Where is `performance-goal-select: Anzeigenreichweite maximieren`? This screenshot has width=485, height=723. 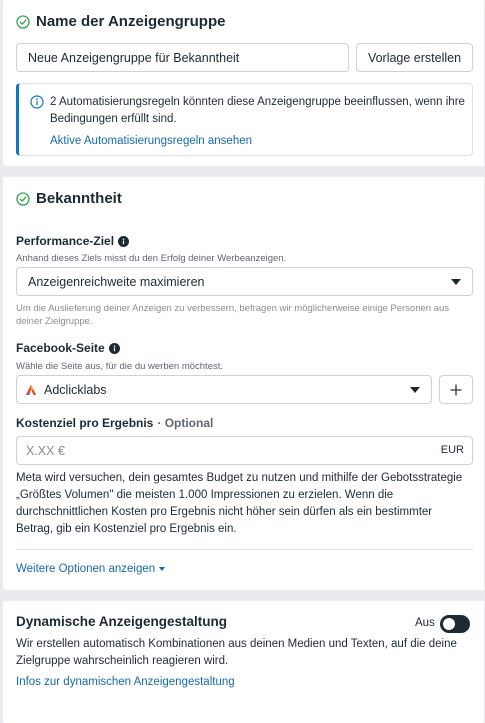 performance-goal-select: Anzeigenreichweite maximieren is located at coordinates (244, 281).